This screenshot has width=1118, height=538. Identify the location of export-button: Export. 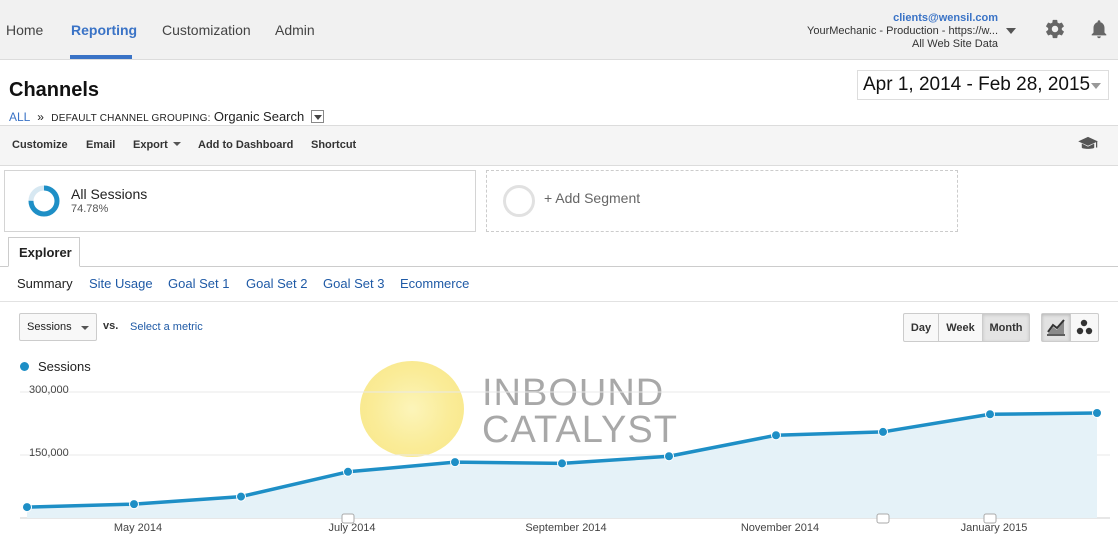
(157, 145).